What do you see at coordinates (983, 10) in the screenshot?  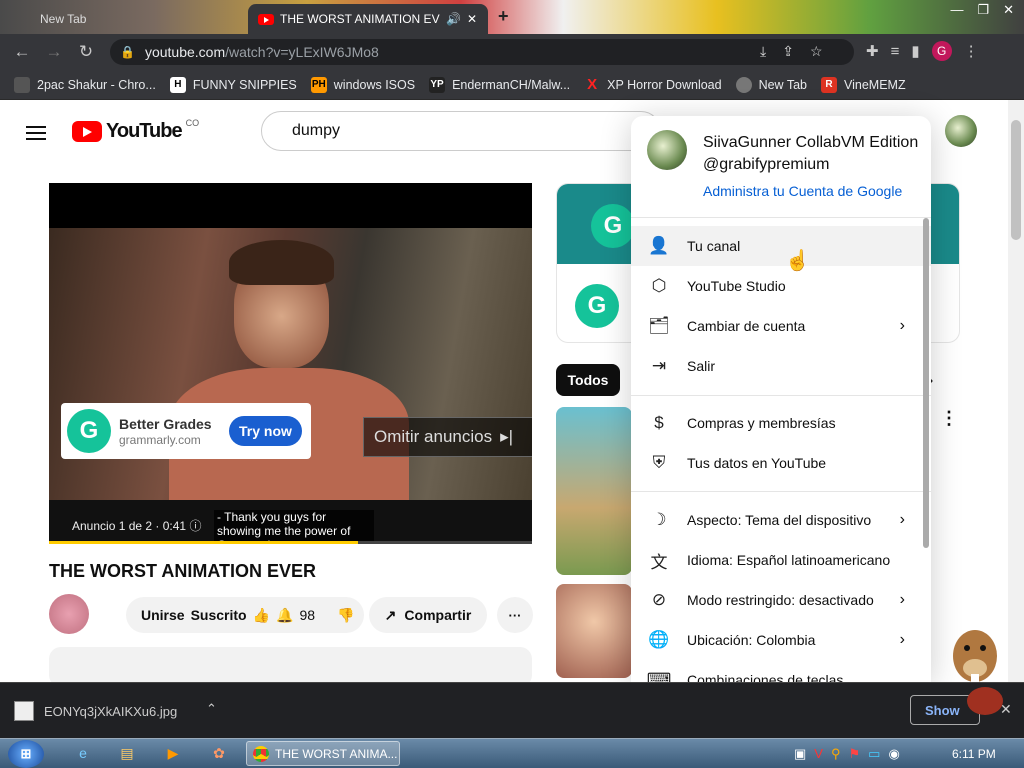 I see `restore-button: ❐` at bounding box center [983, 10].